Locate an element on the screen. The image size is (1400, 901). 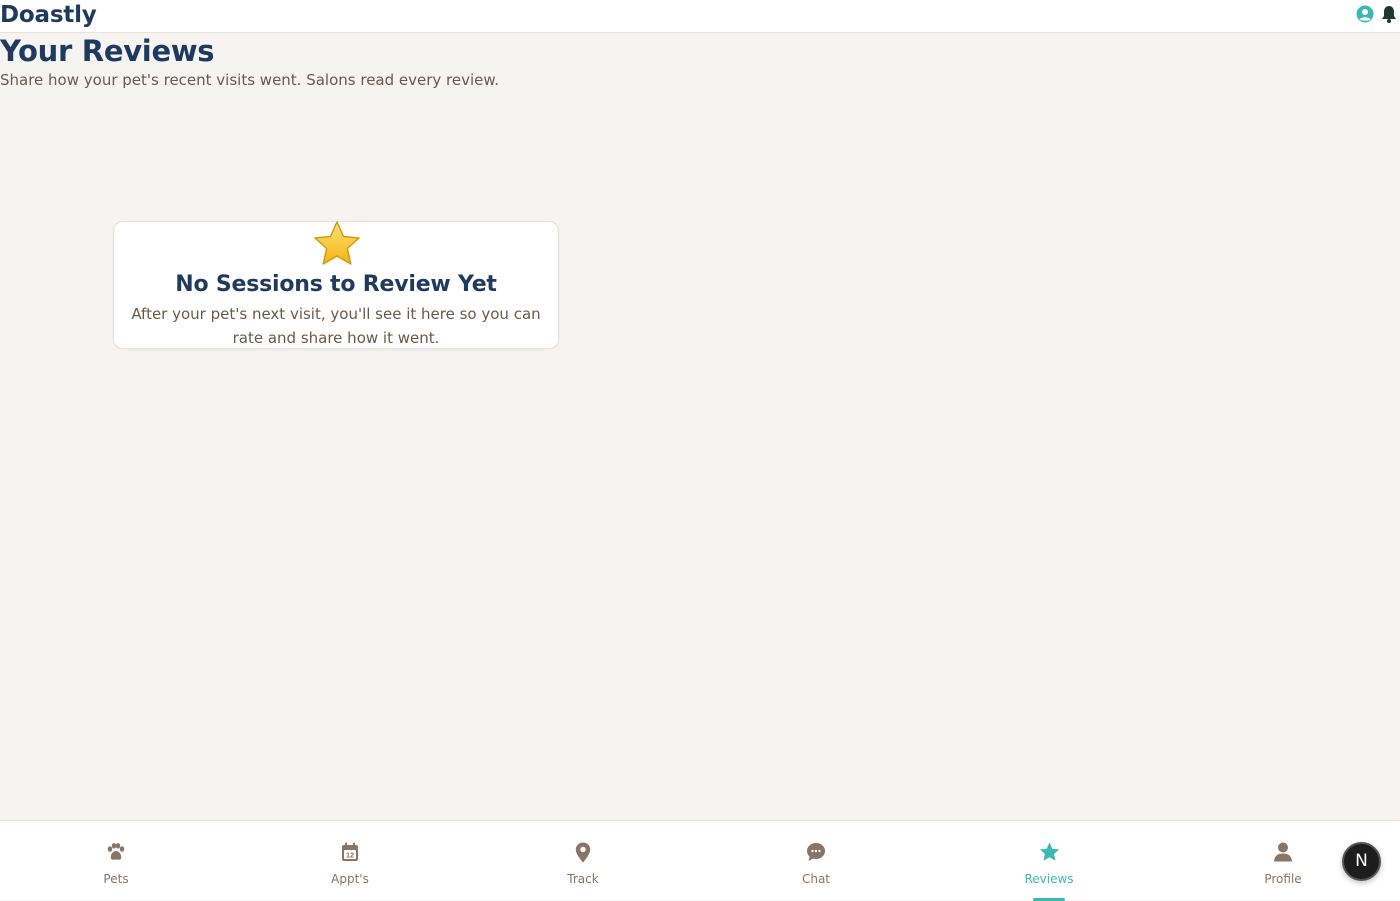
bell-icon is located at coordinates (1389, 14).